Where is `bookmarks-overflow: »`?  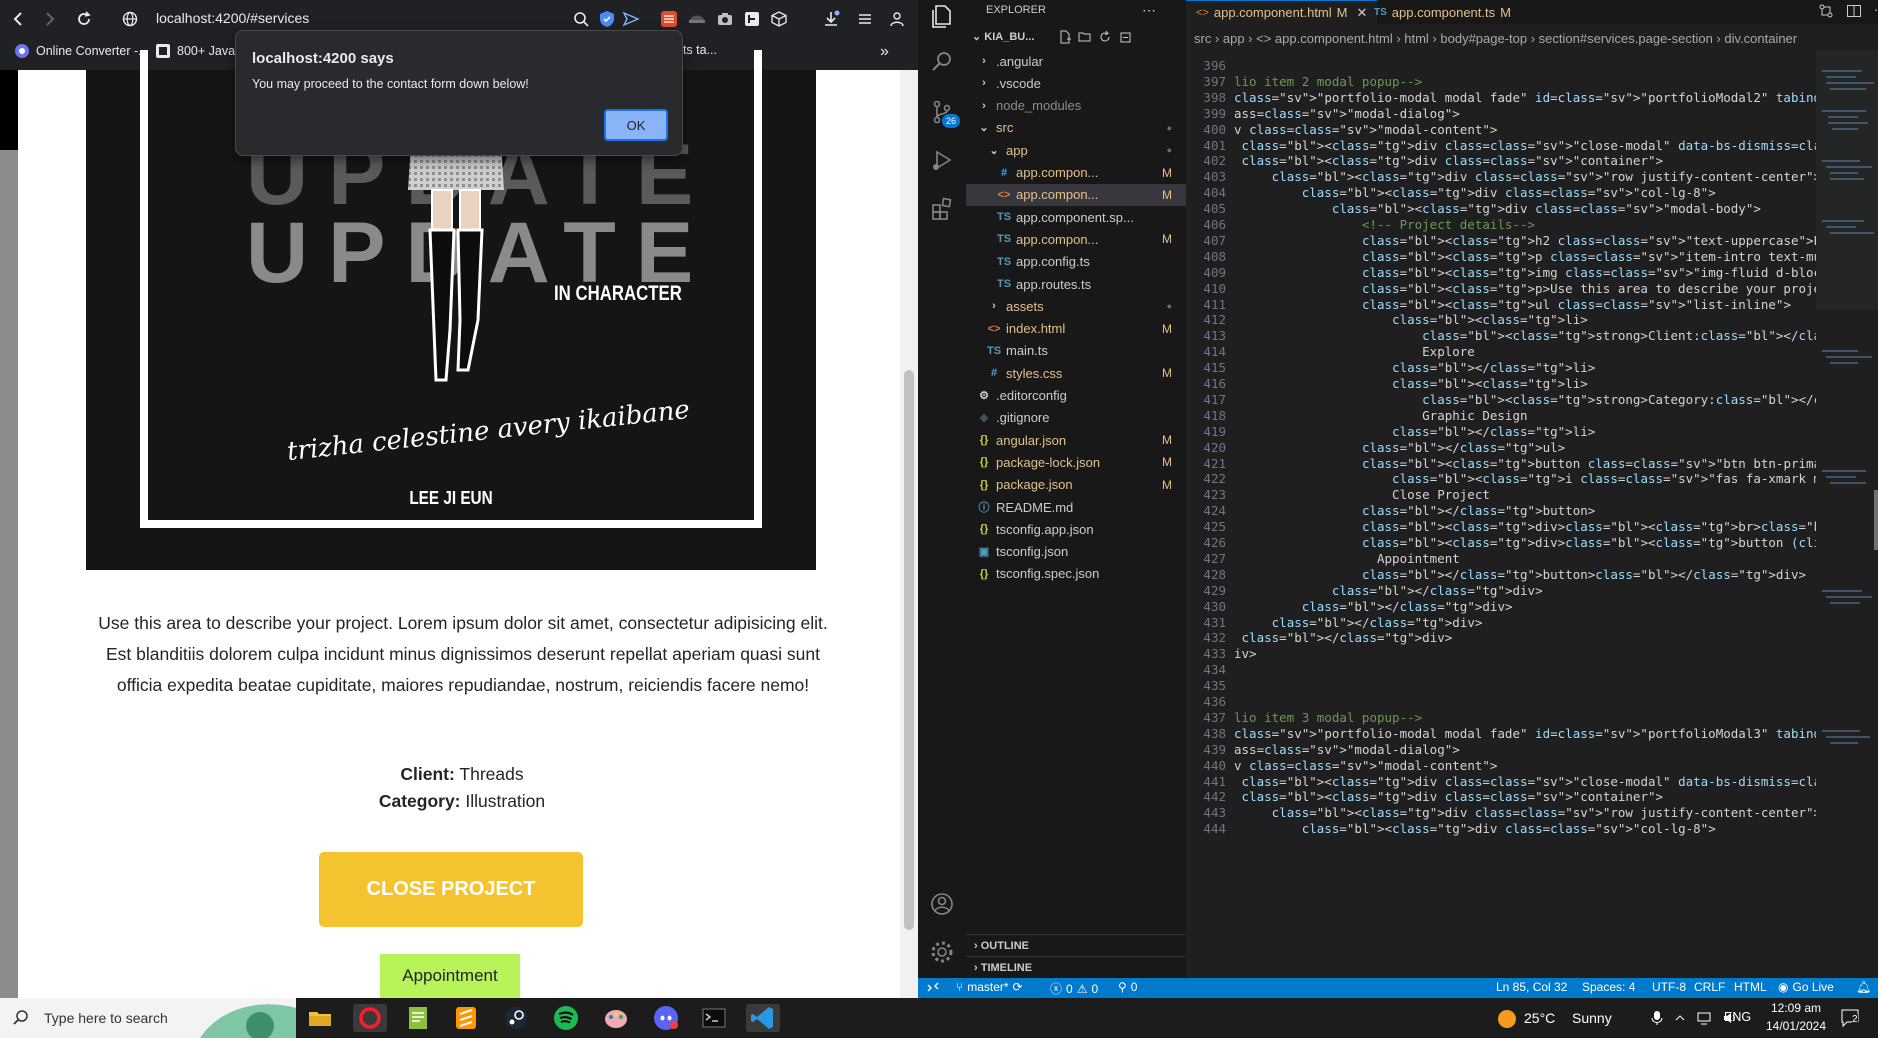
bookmarks-overflow: » is located at coordinates (884, 52).